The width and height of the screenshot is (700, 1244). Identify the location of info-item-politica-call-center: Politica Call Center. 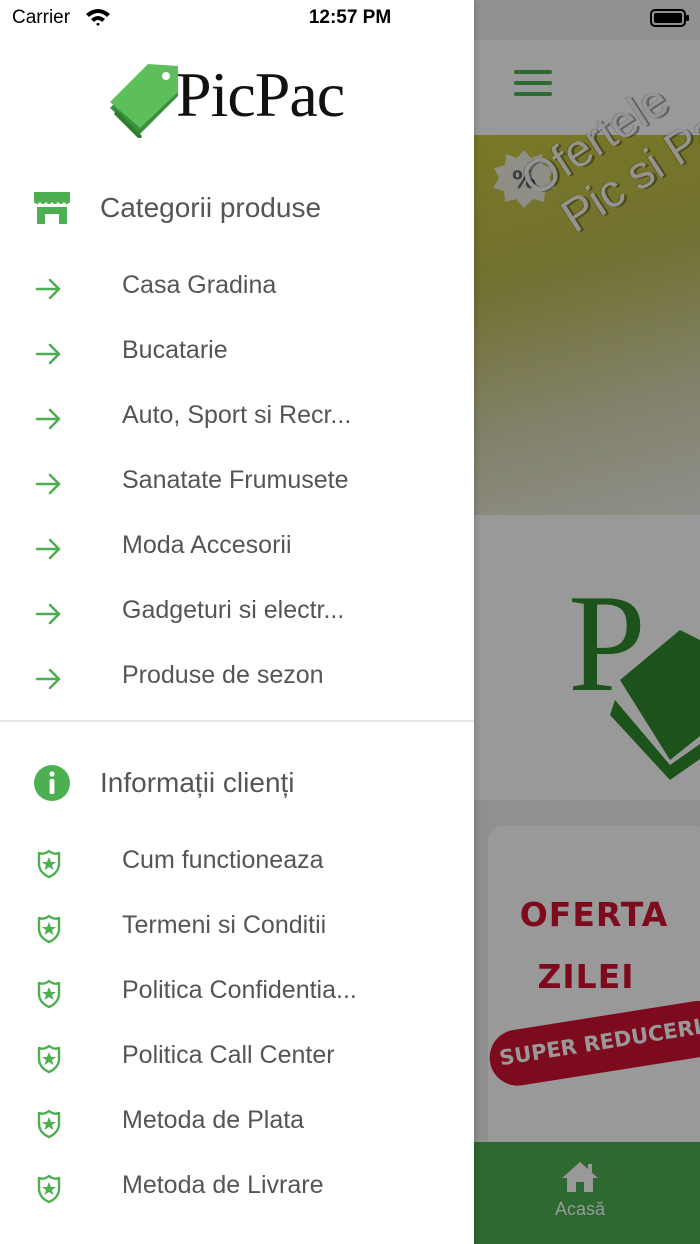
(237, 1058).